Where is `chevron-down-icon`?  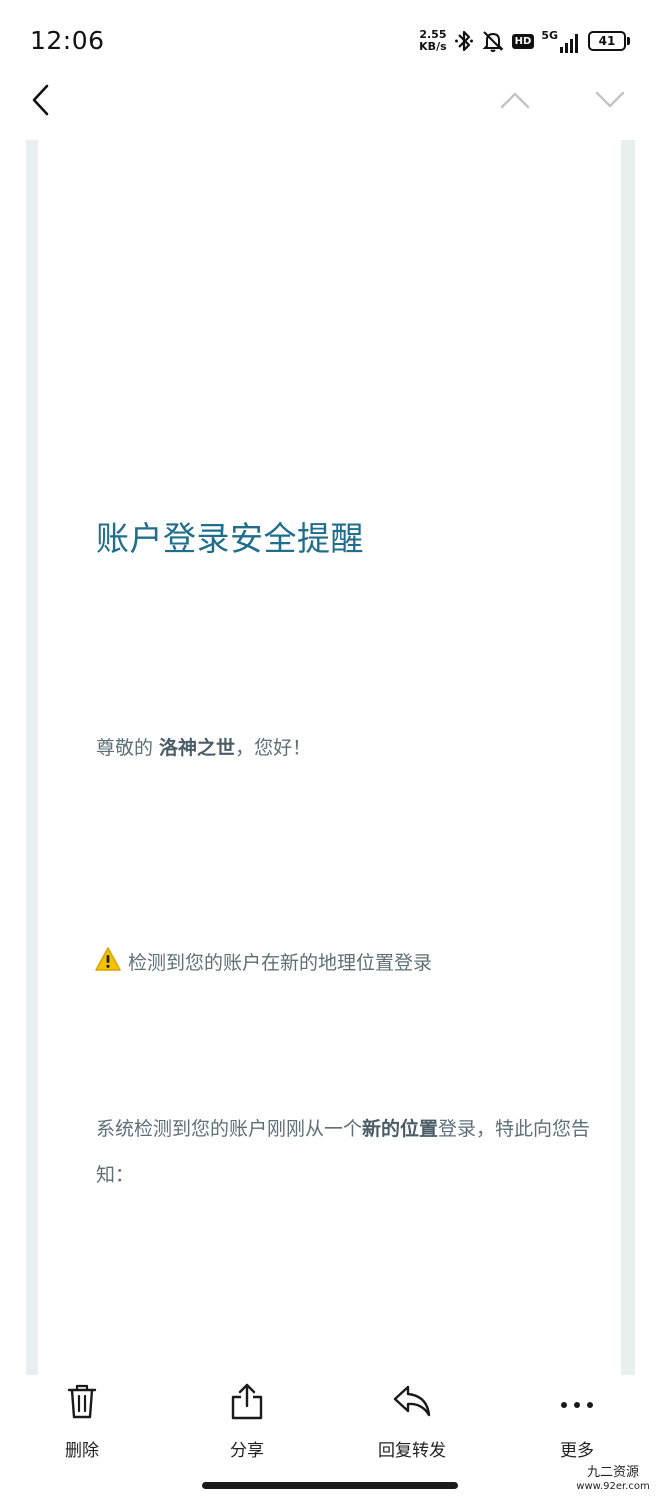 chevron-down-icon is located at coordinates (610, 102).